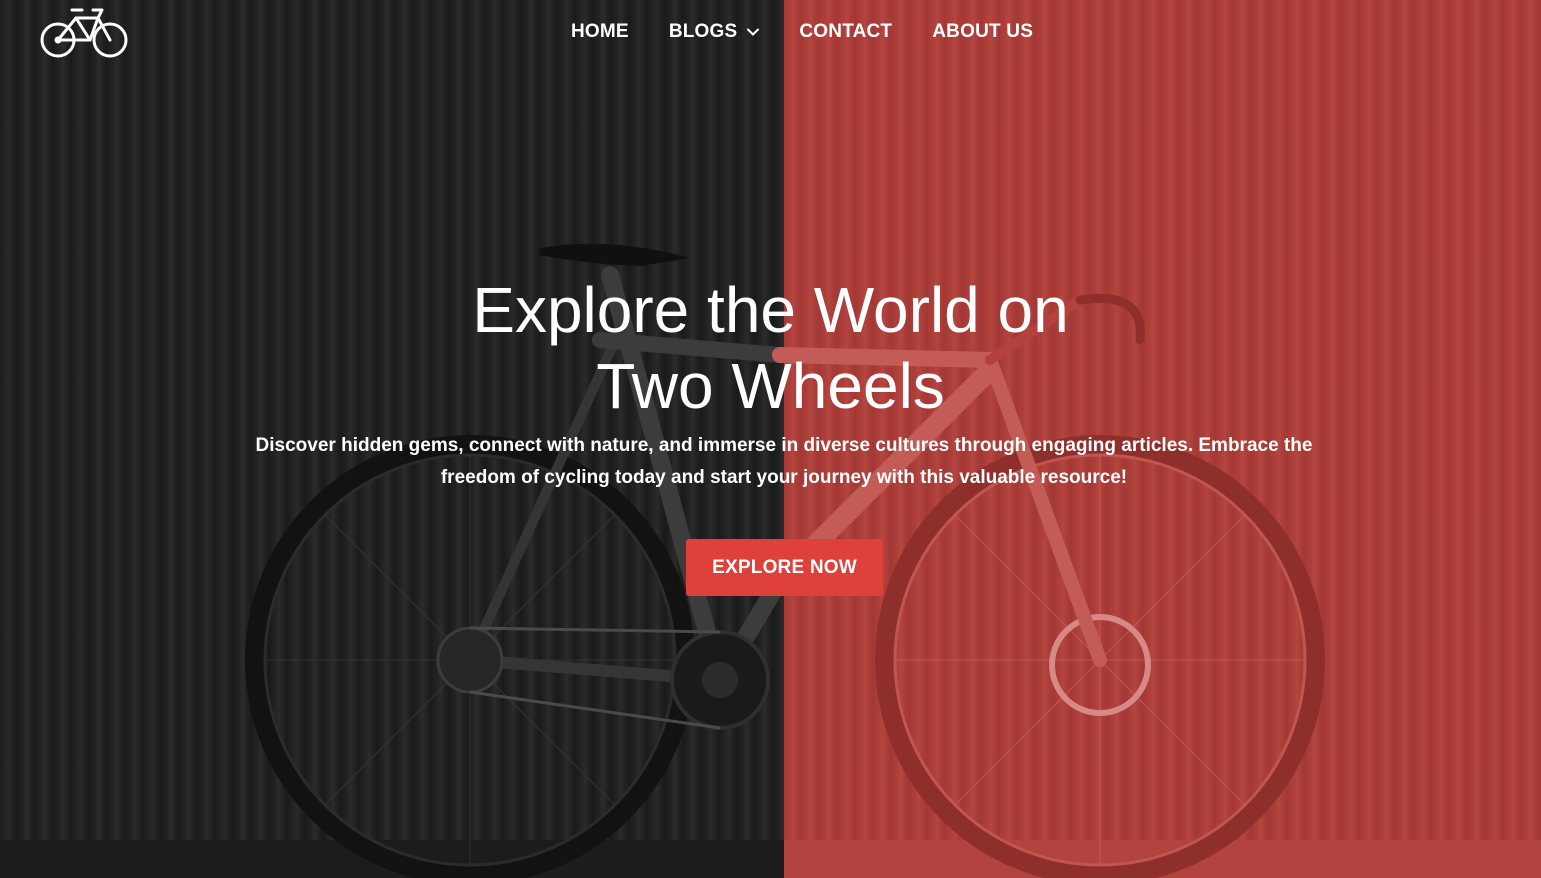 Image resolution: width=1541 pixels, height=878 pixels. I want to click on main-nav: HOME BLOGS CONTACT ABOUT US, so click(822, 32).